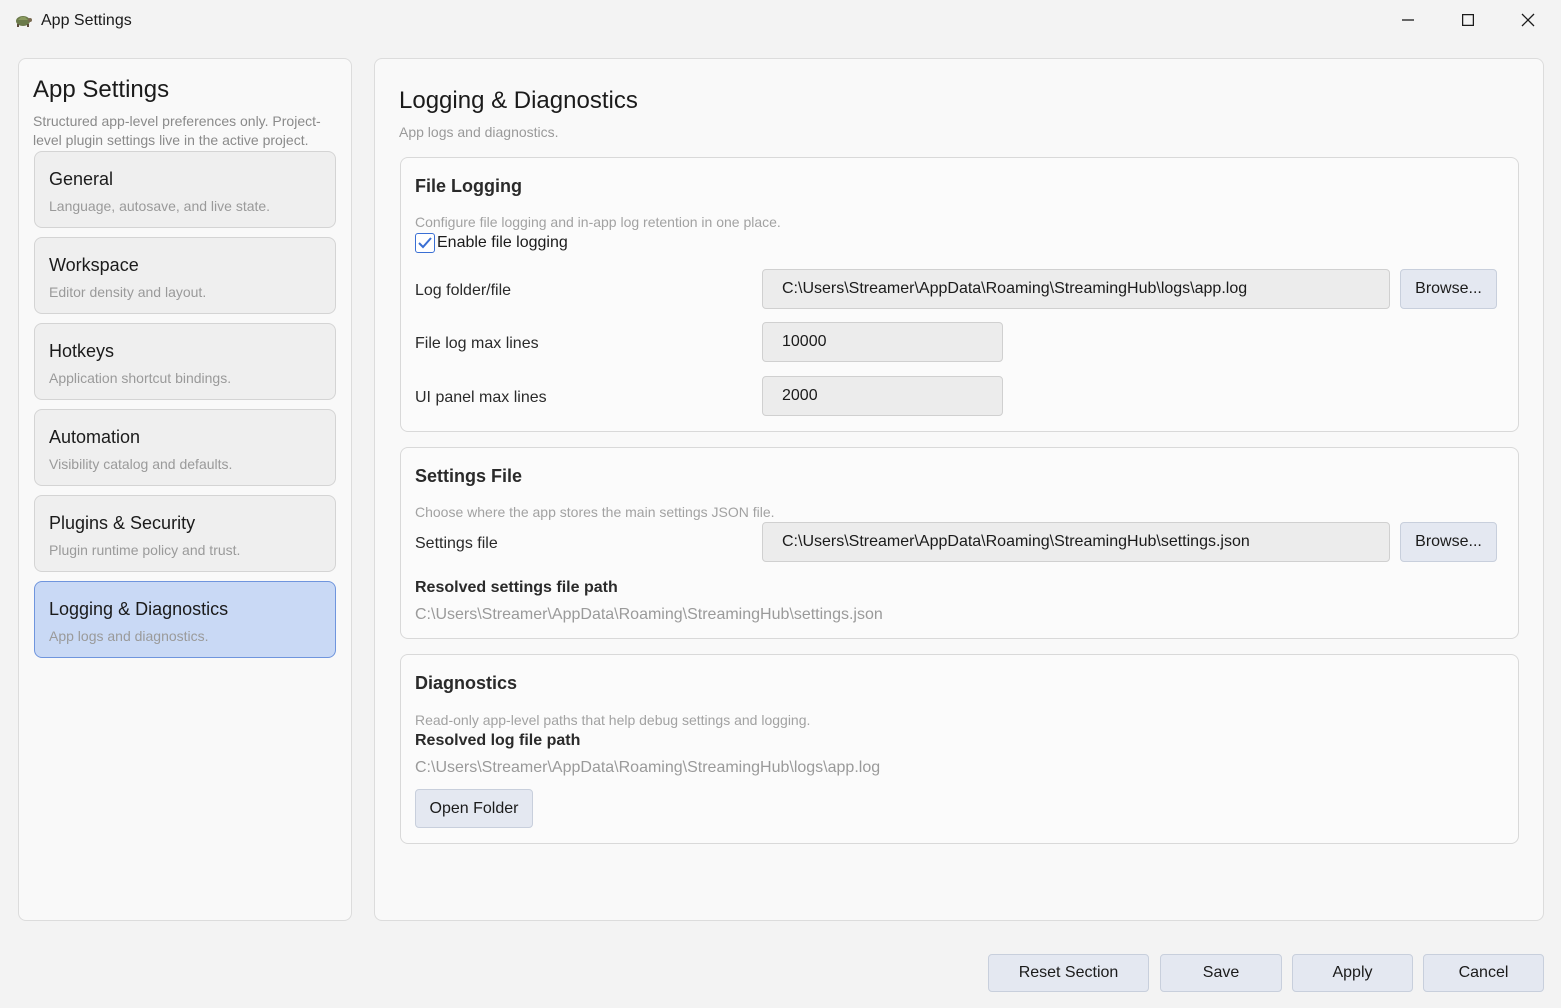 The width and height of the screenshot is (1561, 1008). Describe the element at coordinates (468, 186) in the screenshot. I see `card-title: File Logging` at that location.